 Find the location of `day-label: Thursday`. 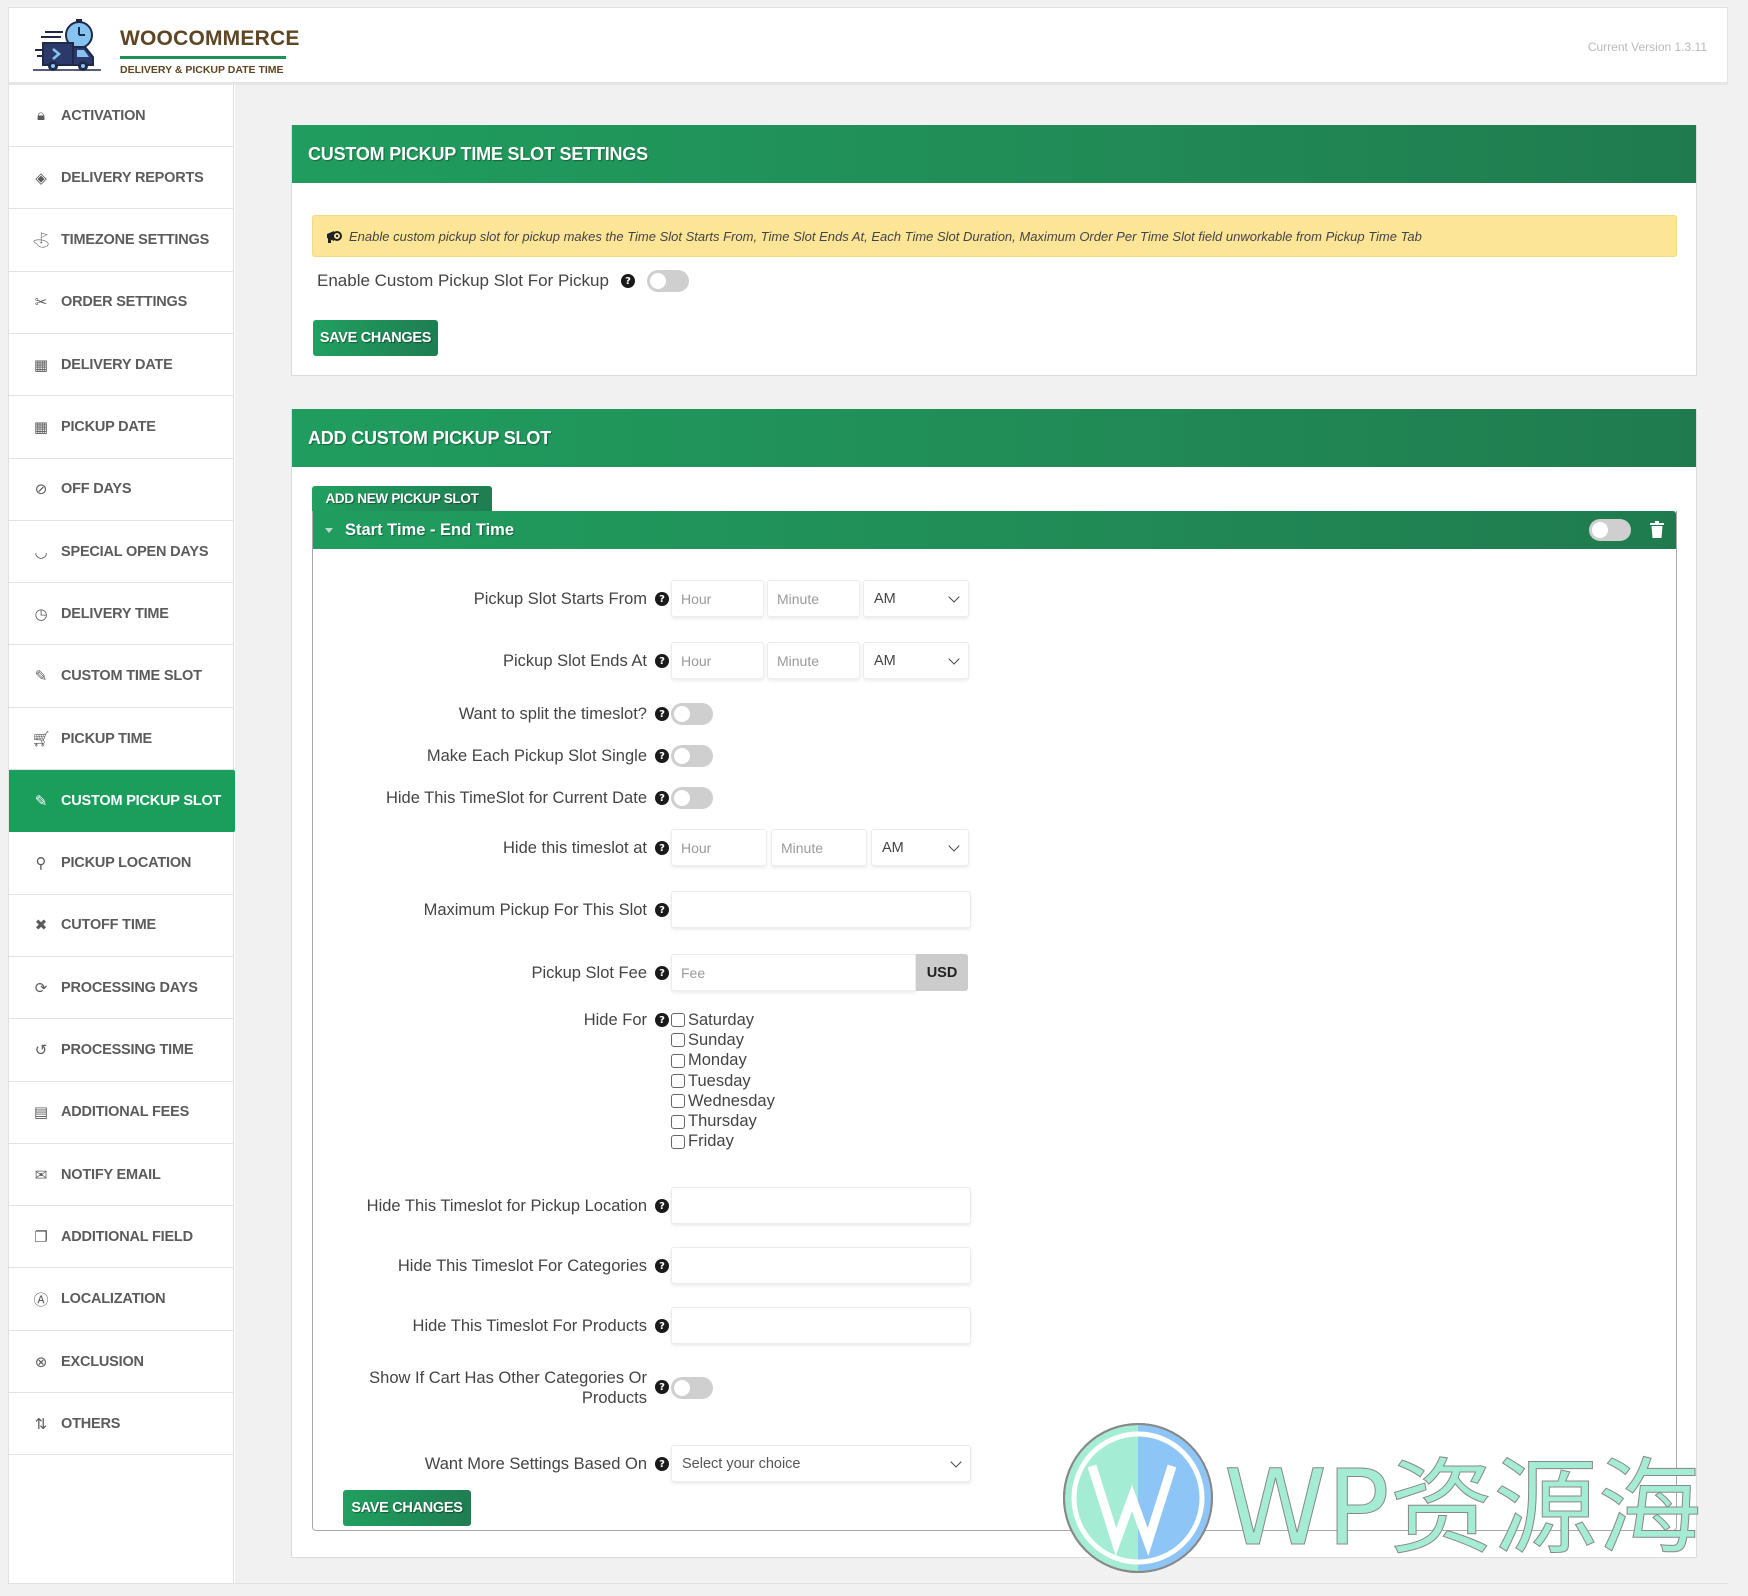

day-label: Thursday is located at coordinates (722, 1121).